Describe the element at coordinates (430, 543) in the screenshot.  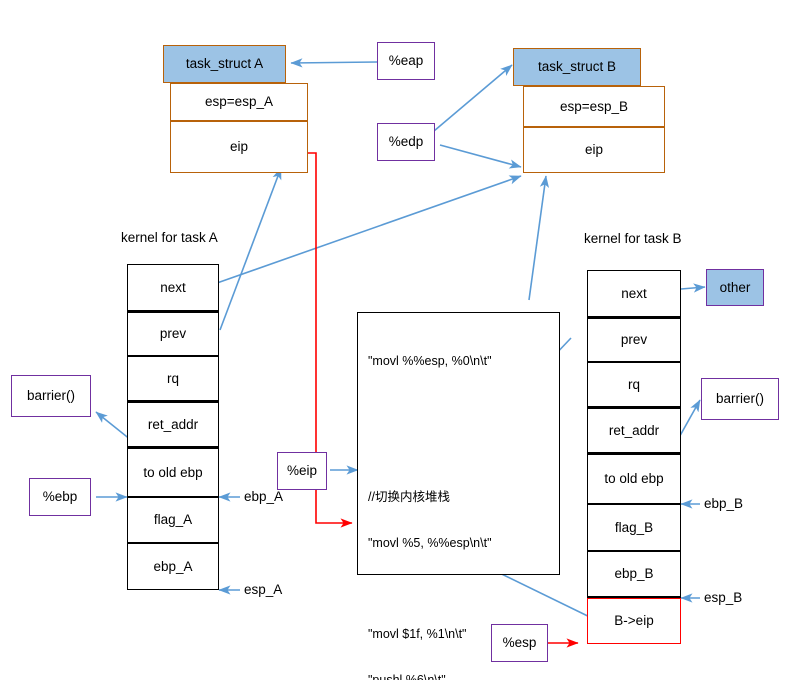
I see `code-line-4: "movl %5, %%esp\n\t"` at that location.